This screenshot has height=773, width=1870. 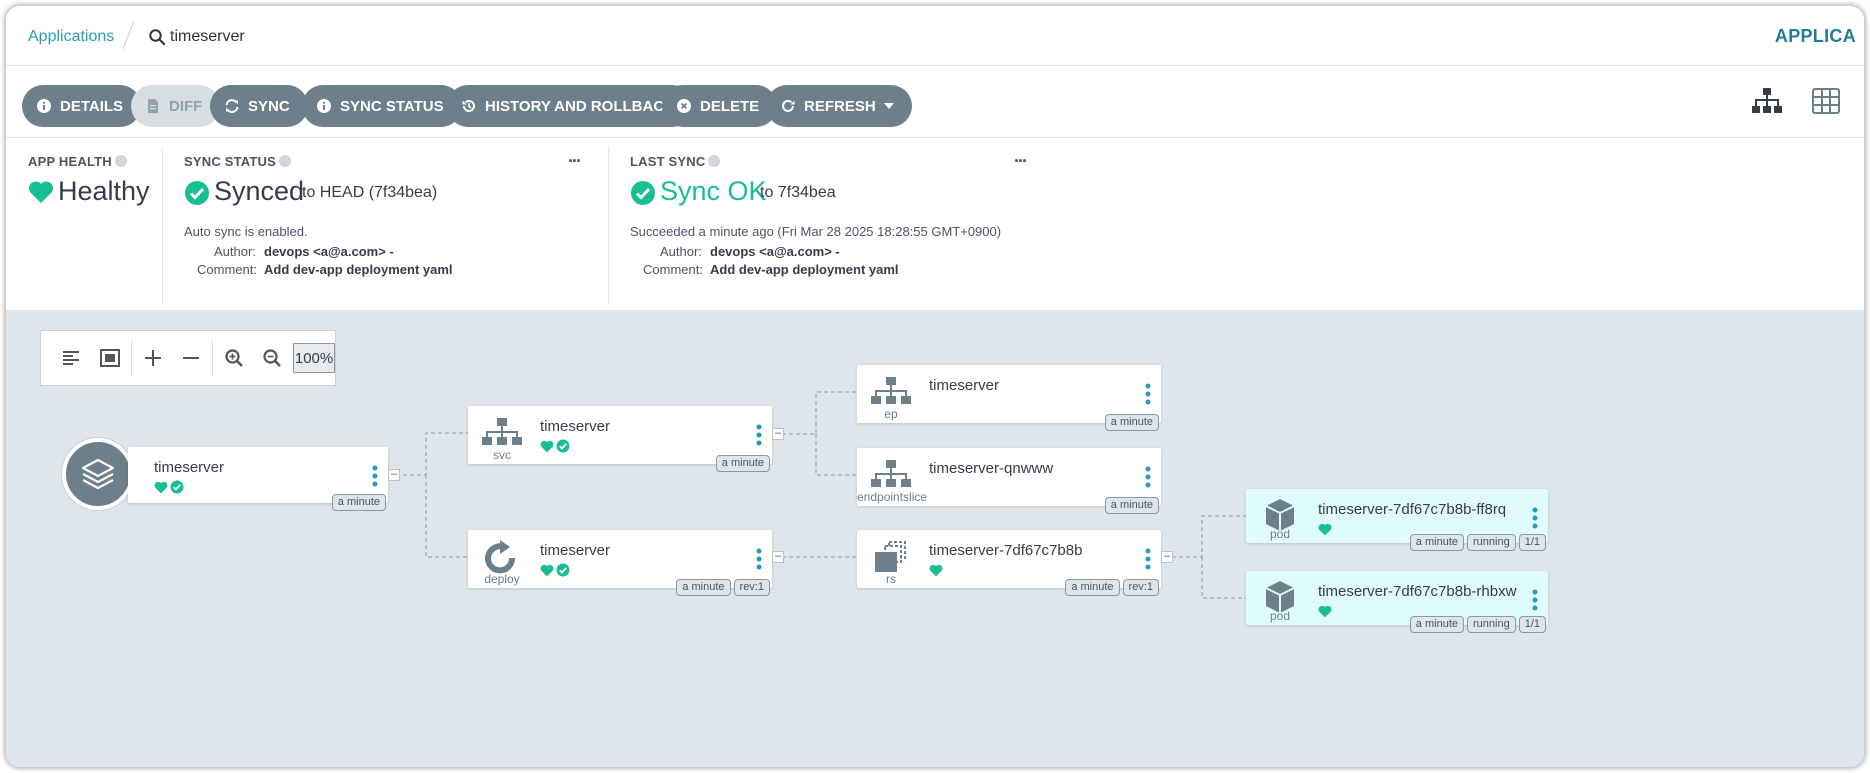 I want to click on last-sync-author-text: devops <a@a.com> -, so click(x=775, y=251).